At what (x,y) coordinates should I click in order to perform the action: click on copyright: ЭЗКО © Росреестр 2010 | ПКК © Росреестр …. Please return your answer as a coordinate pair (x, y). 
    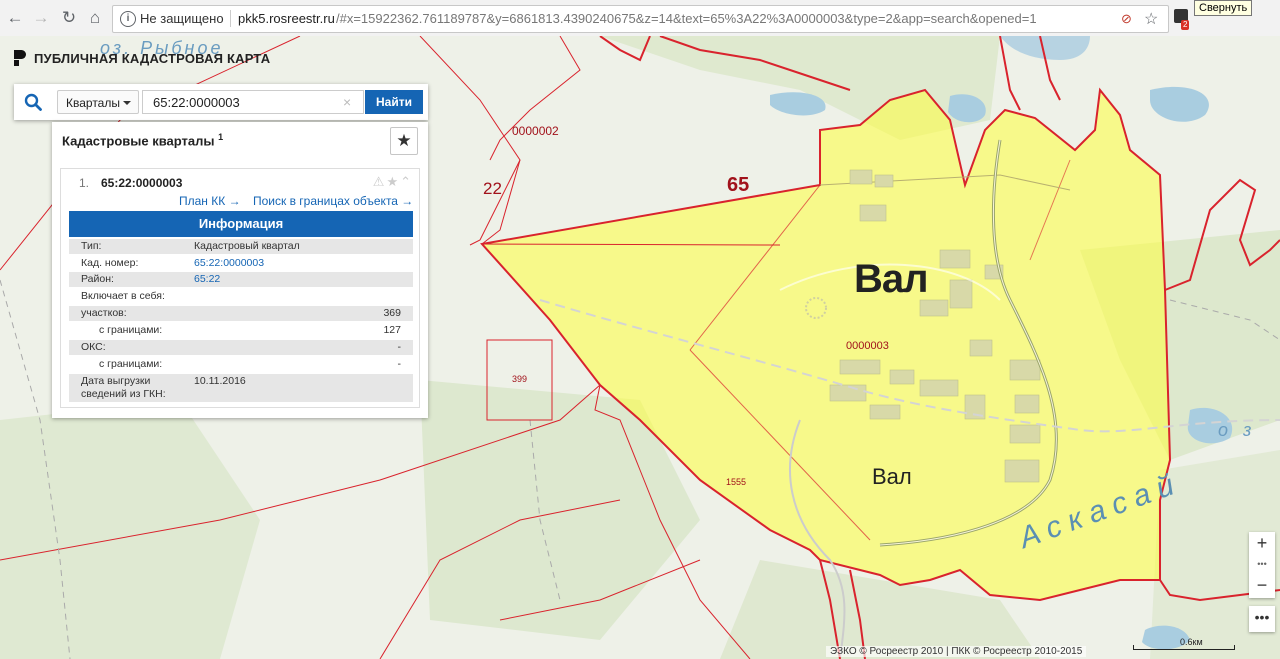
    Looking at the image, I should click on (956, 651).